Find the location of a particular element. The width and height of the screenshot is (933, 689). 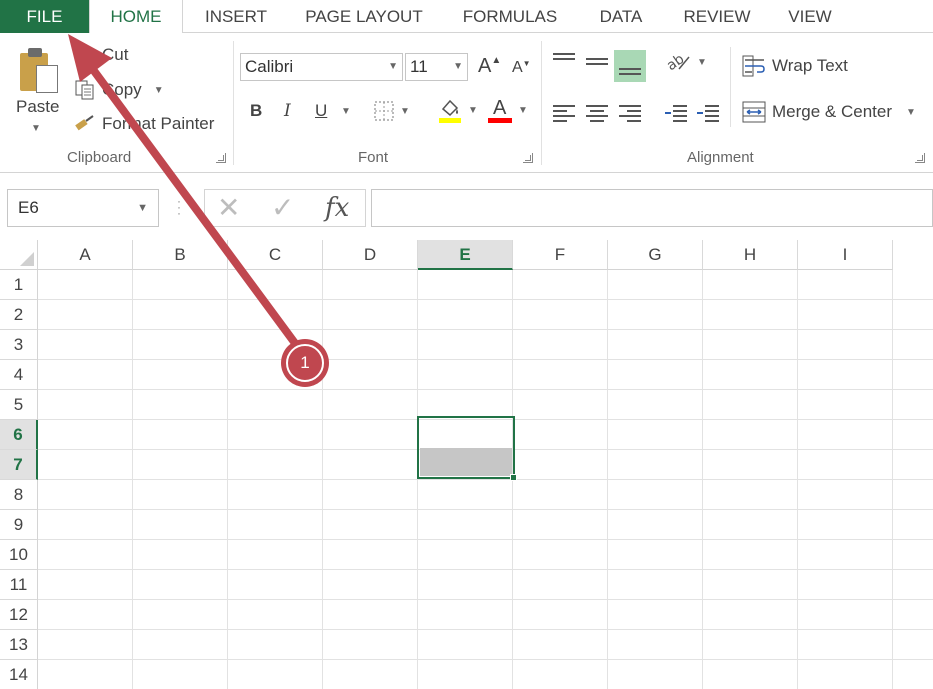

row-header-14: 14 is located at coordinates (19, 674).